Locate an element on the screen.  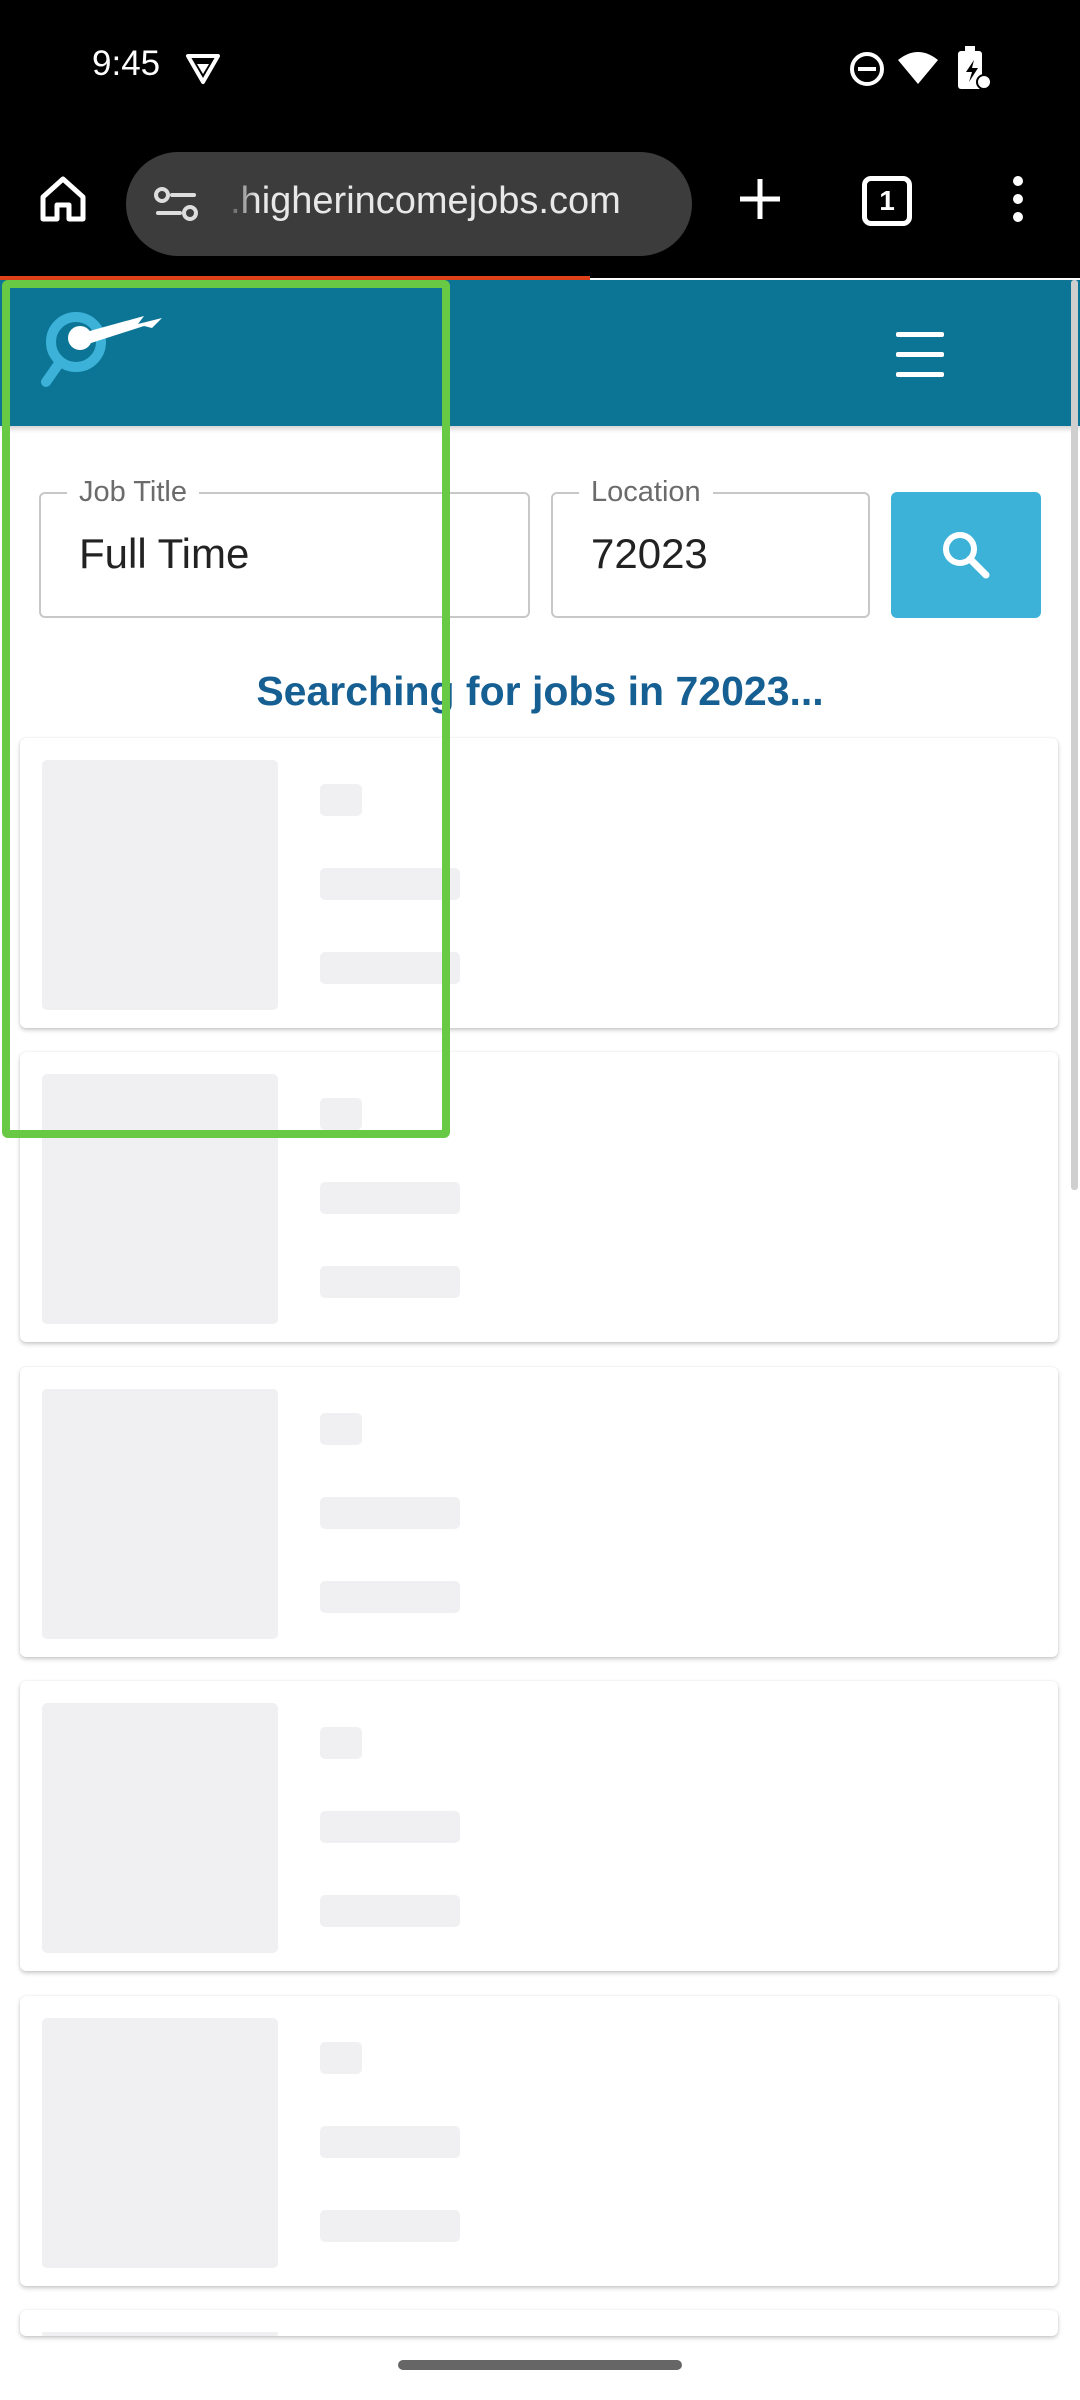
search-icon is located at coordinates (966, 555).